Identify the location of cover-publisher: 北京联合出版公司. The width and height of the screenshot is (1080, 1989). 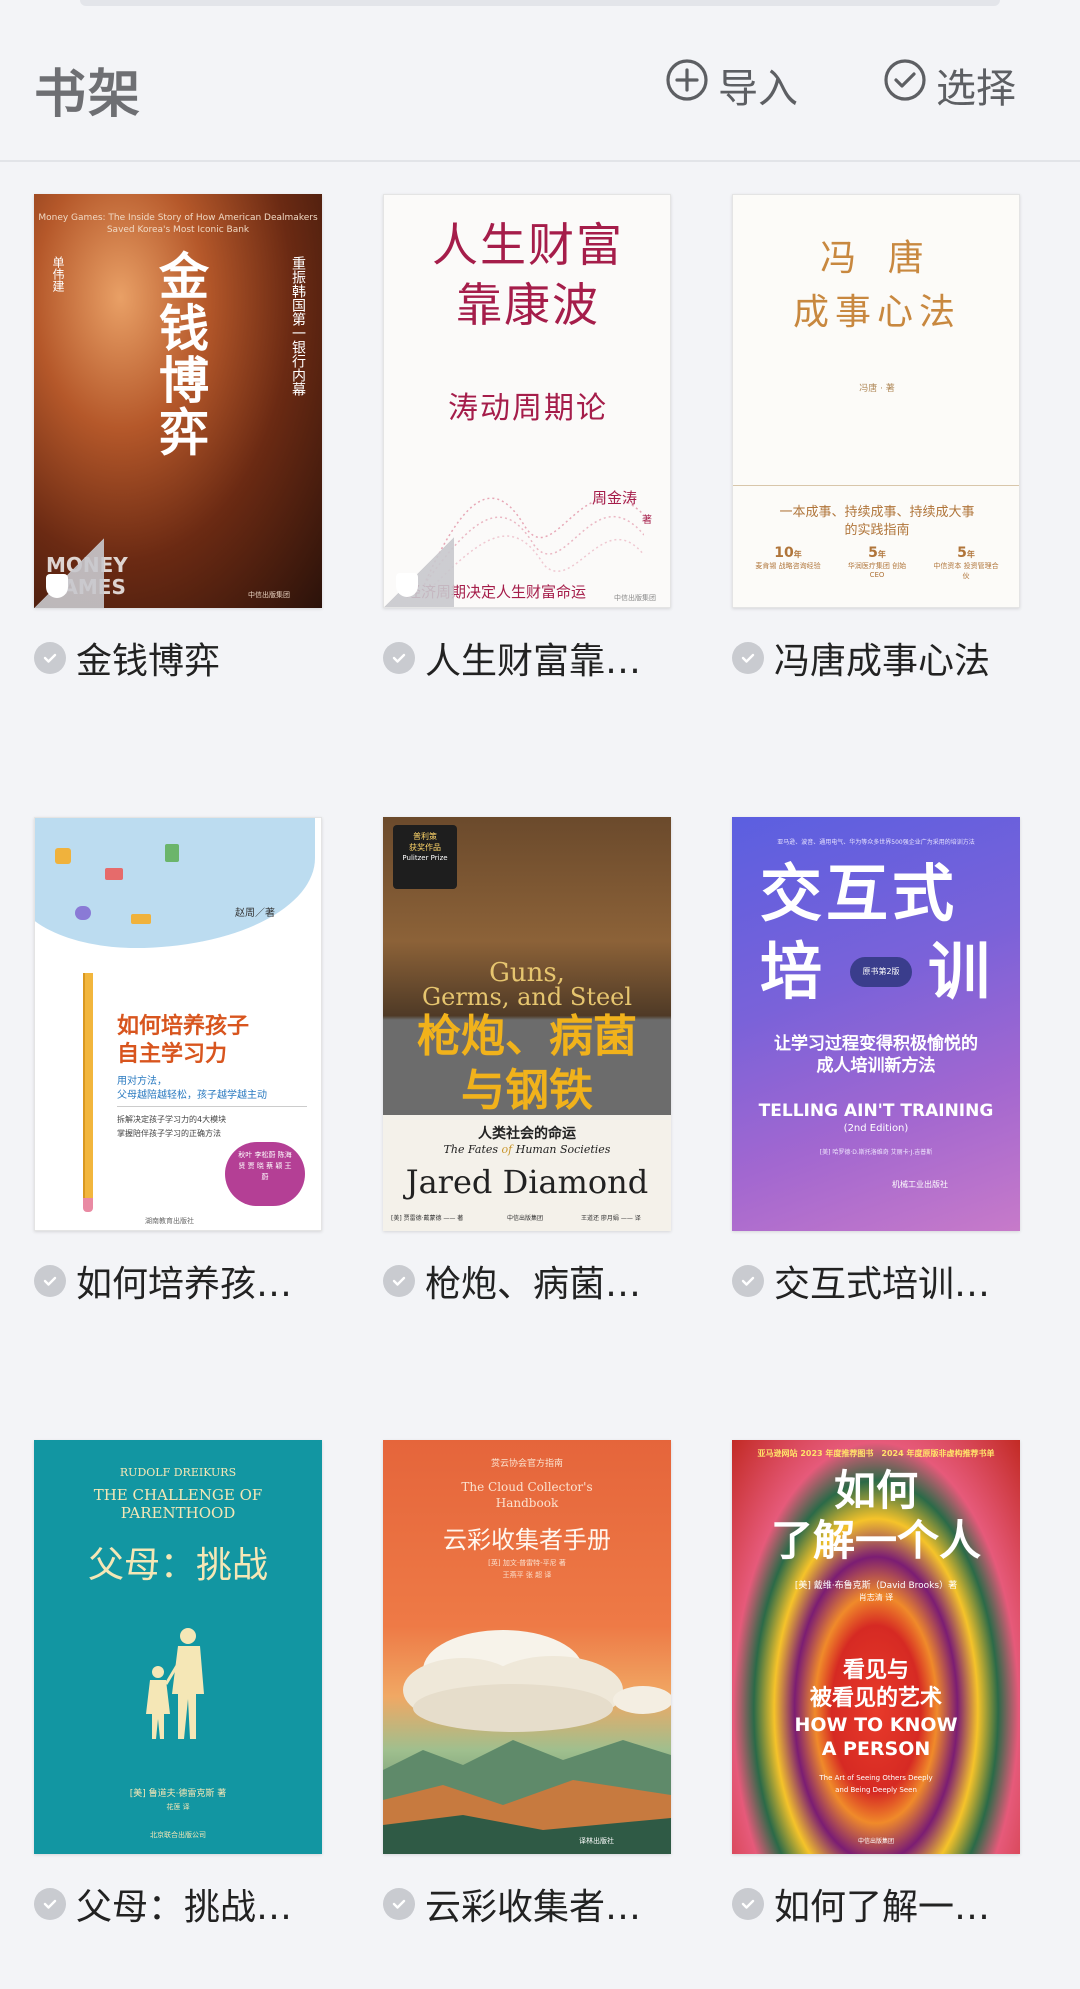
(178, 1835).